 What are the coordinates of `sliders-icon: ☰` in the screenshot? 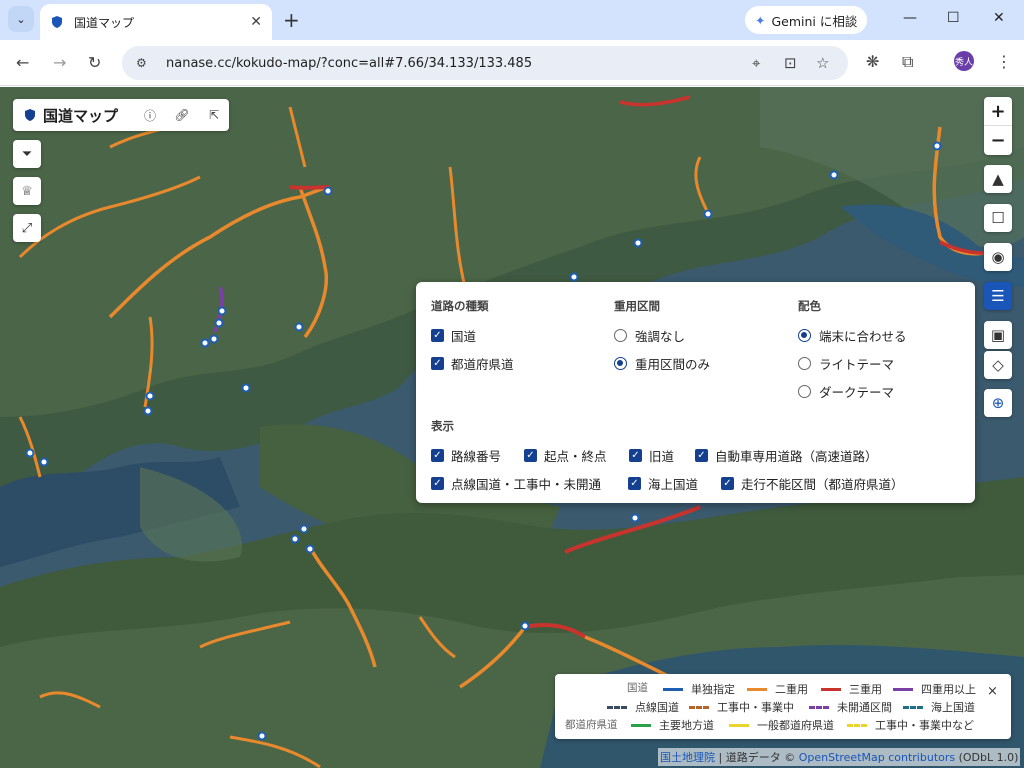 It's located at (998, 296).